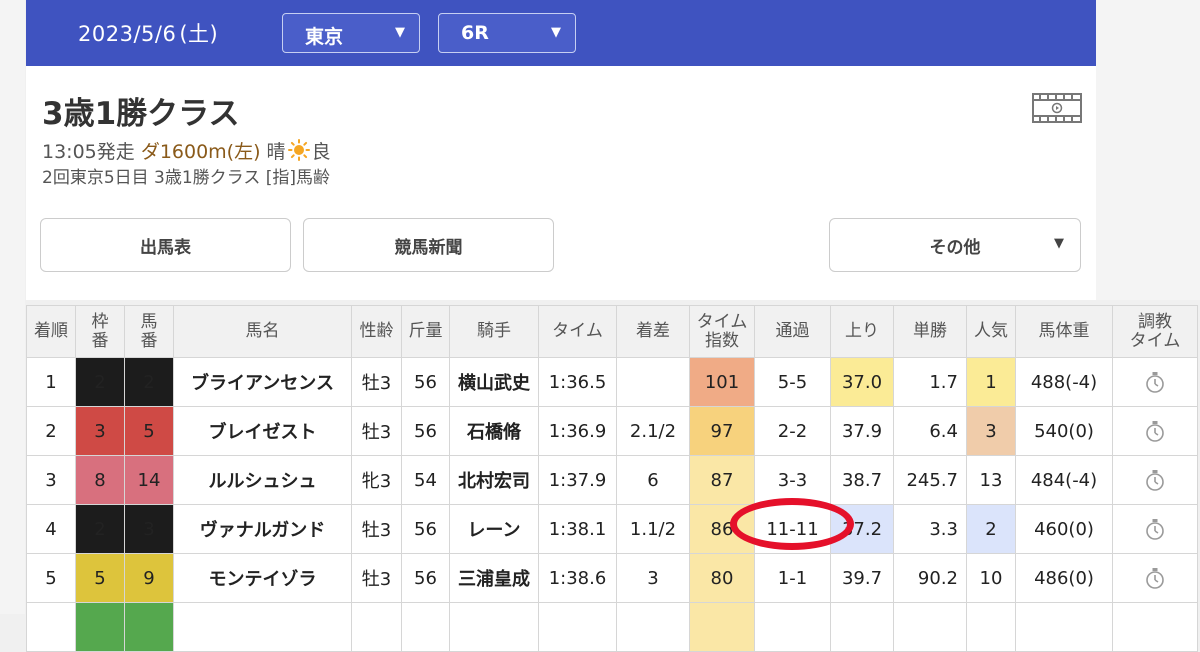 The height and width of the screenshot is (652, 1200). I want to click on horse-name-link: ブライアンセンス, so click(262, 382).